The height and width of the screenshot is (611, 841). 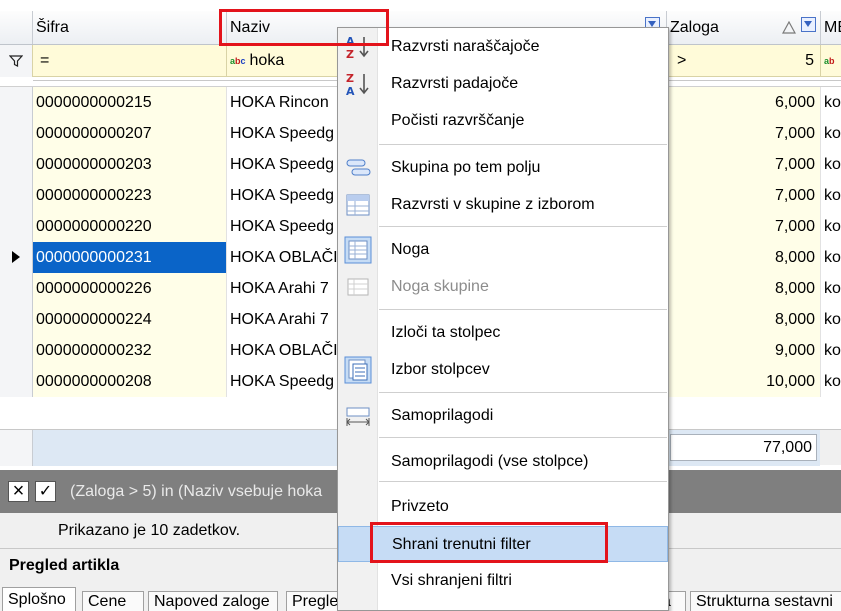 I want to click on header-indicator-cell, so click(x=16, y=27).